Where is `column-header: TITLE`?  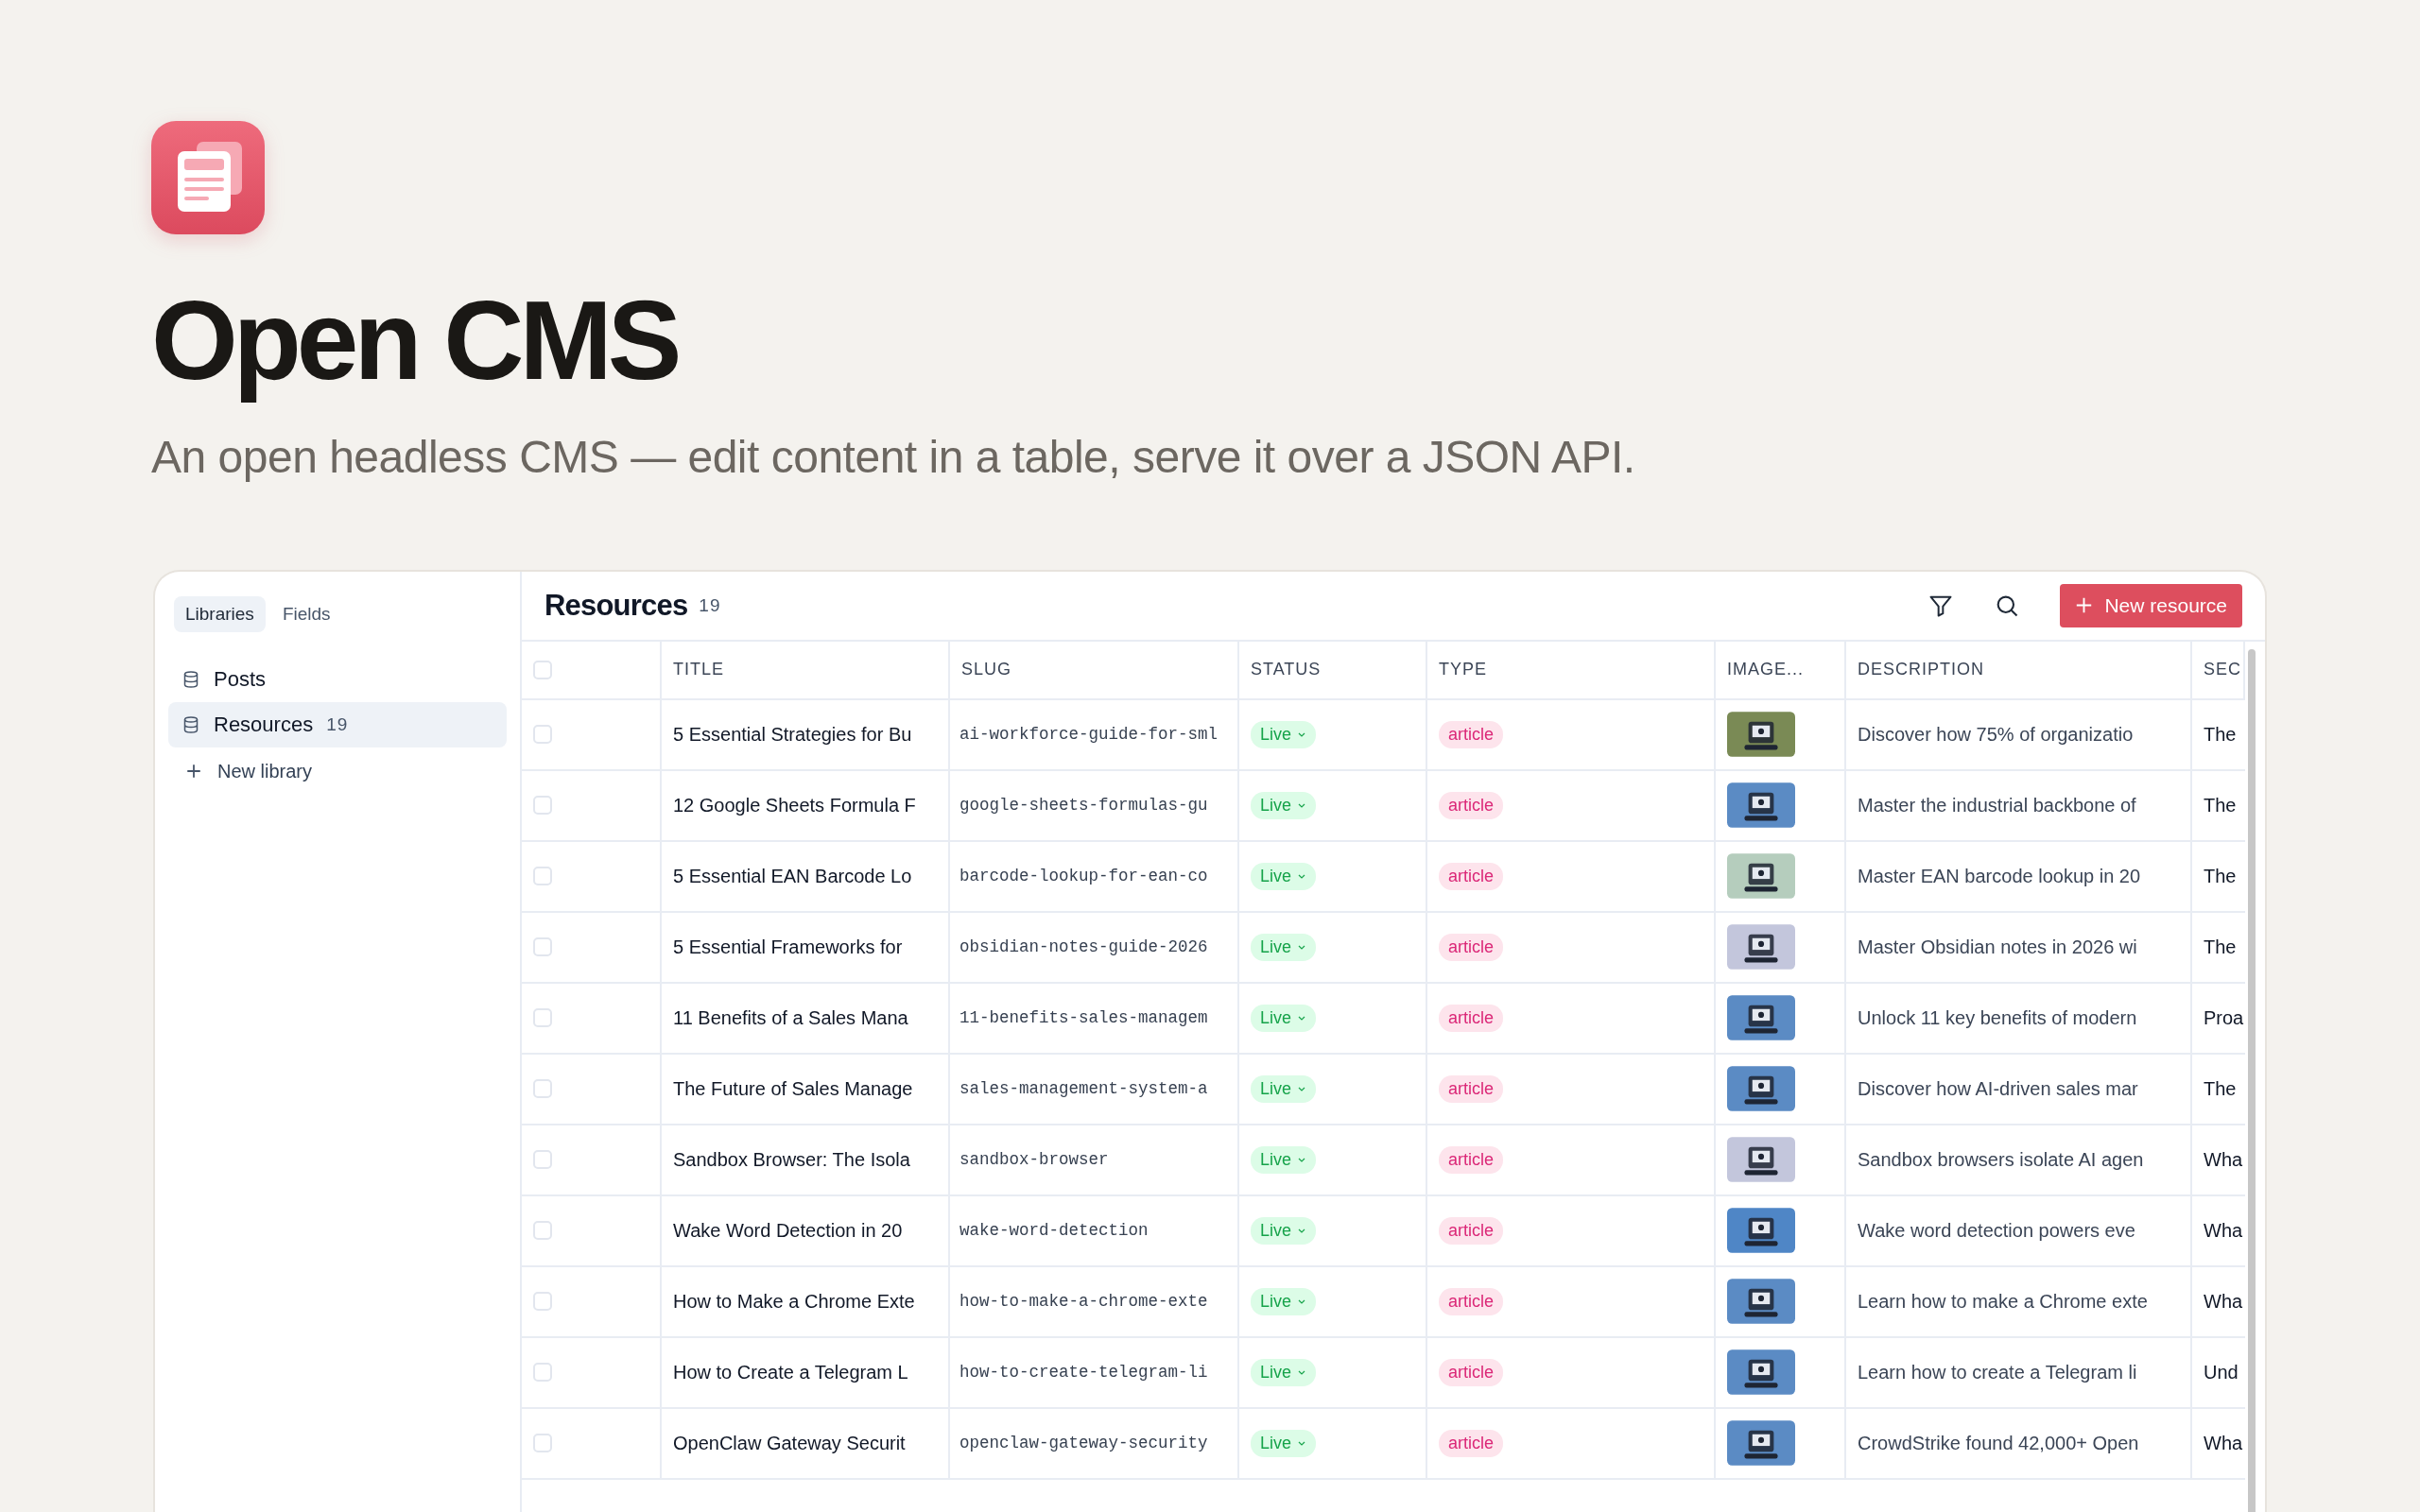
column-header: TITLE is located at coordinates (806, 670).